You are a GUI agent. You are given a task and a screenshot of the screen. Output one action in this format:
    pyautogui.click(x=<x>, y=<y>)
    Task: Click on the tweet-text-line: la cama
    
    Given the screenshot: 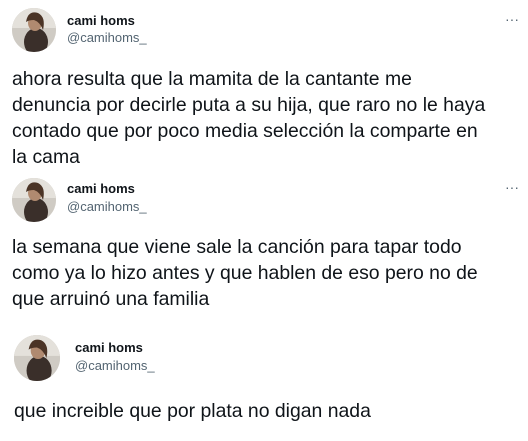 What is the action you would take?
    pyautogui.click(x=46, y=157)
    